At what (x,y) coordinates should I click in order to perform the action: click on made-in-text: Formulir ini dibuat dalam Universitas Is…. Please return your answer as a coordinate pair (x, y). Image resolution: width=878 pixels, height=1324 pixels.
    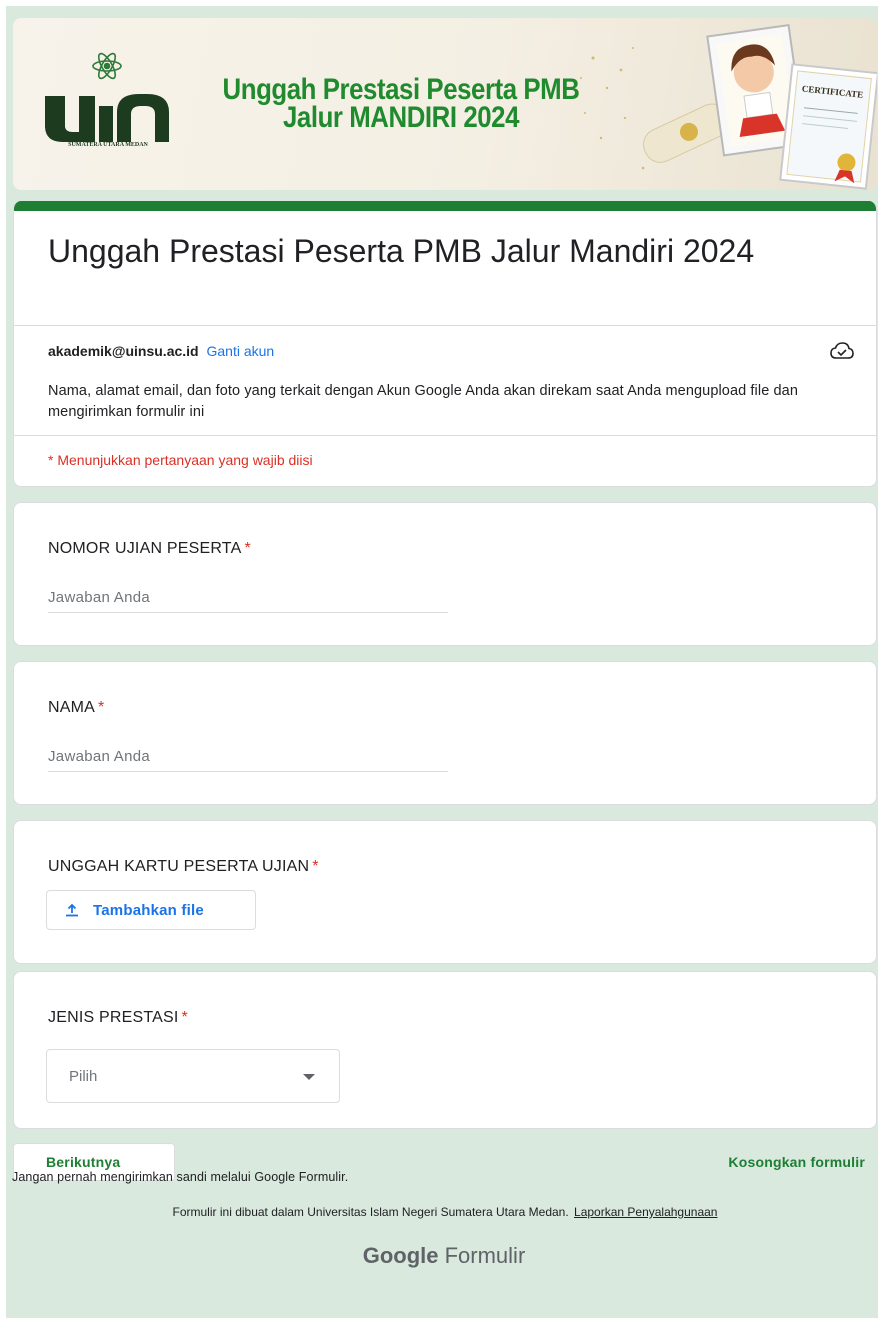
    Looking at the image, I should click on (370, 1212).